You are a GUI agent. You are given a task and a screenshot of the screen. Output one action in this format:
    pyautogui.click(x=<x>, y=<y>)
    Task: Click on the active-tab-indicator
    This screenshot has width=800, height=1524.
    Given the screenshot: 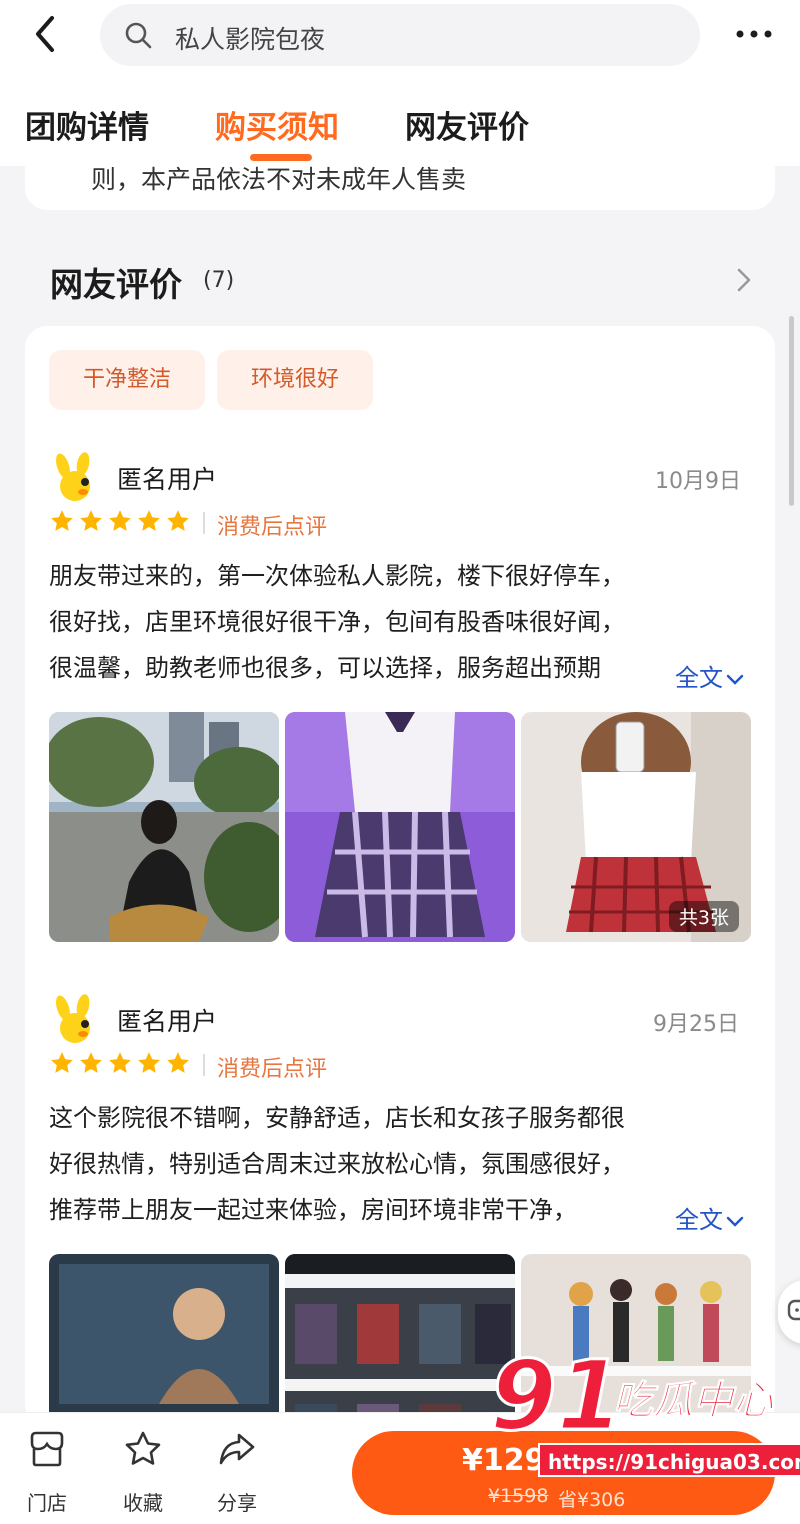 What is the action you would take?
    pyautogui.click(x=281, y=157)
    